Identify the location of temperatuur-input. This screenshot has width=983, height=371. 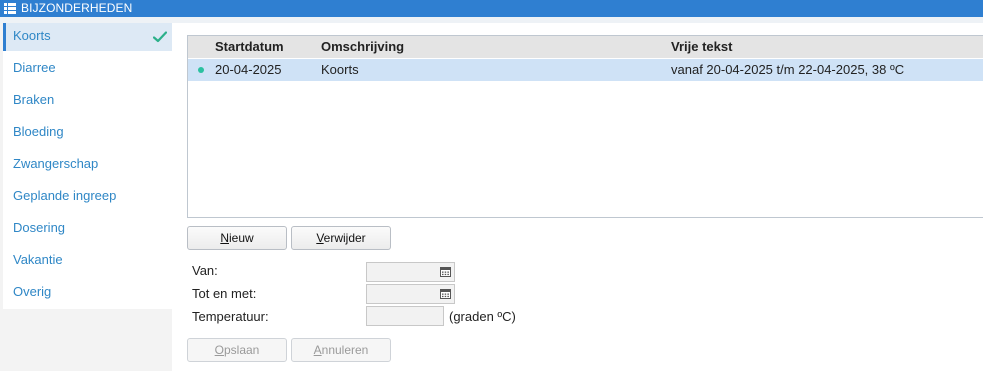
(405, 316).